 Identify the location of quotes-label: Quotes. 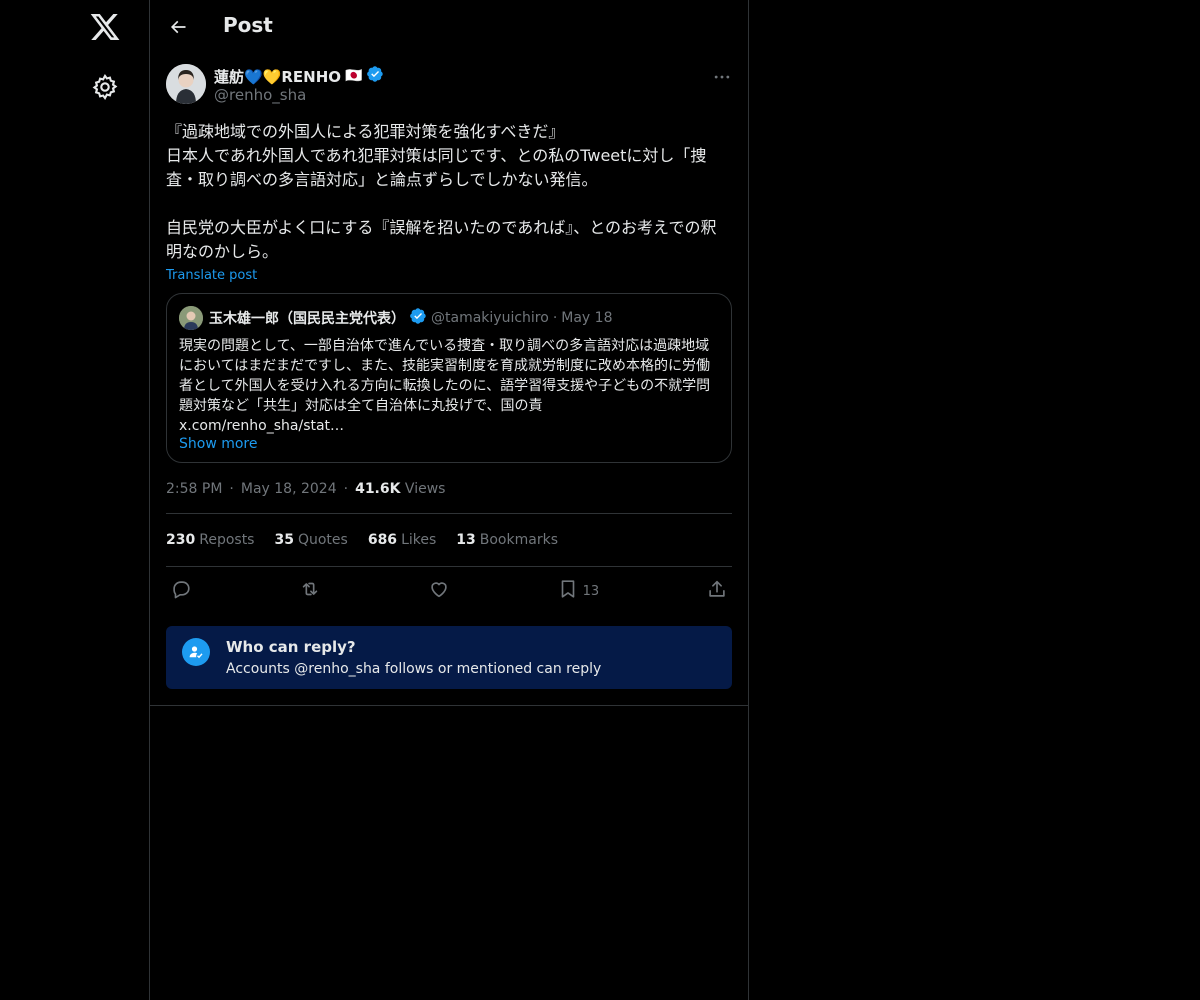
(322, 540).